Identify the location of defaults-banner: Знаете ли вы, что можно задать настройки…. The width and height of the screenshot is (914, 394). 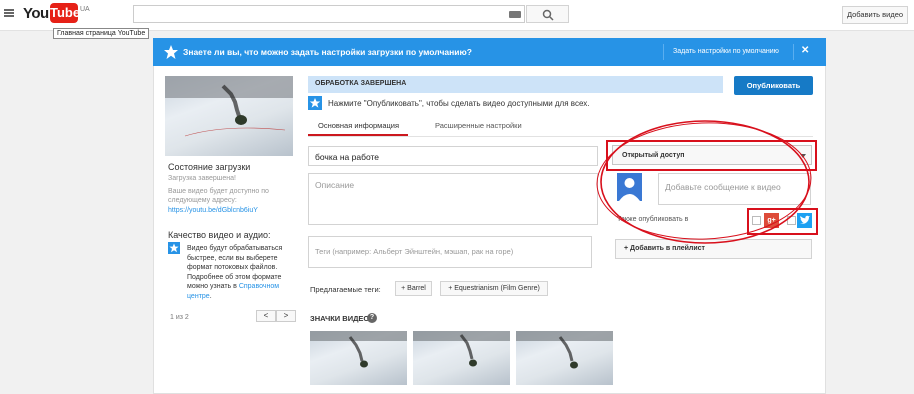
(489, 52).